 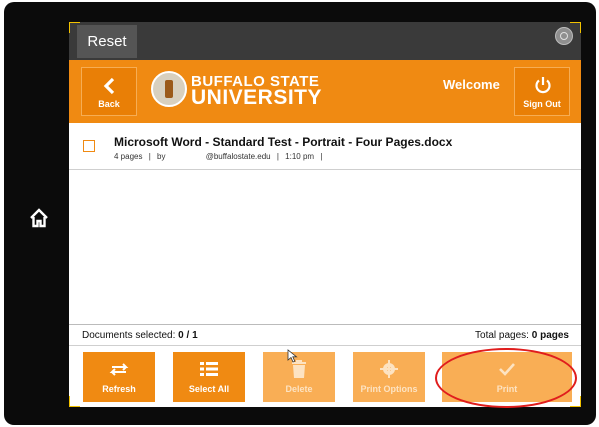 I want to click on document-time: 1:10 pm, so click(x=300, y=156).